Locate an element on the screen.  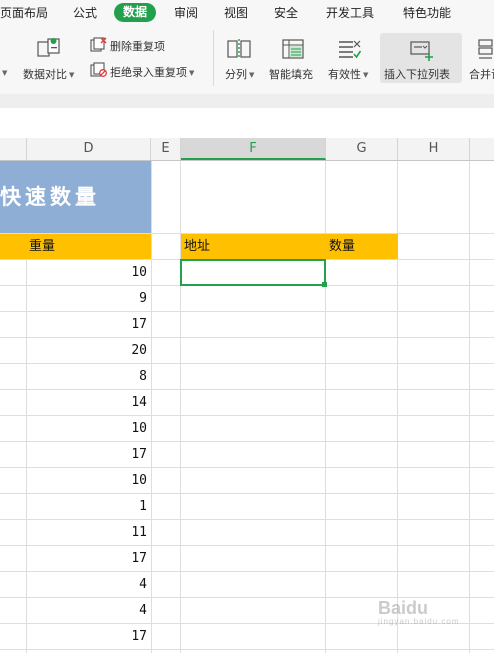
header-cell-quantity: 数量 is located at coordinates (362, 246).